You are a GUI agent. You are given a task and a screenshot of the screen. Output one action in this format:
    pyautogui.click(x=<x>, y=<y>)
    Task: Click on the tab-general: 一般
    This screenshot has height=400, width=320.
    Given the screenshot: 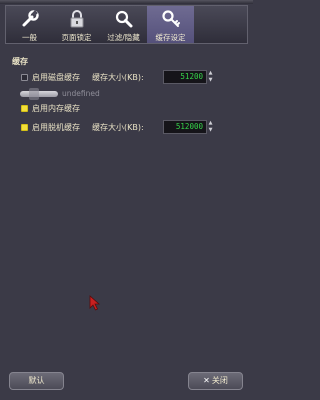 What is the action you would take?
    pyautogui.click(x=29, y=24)
    